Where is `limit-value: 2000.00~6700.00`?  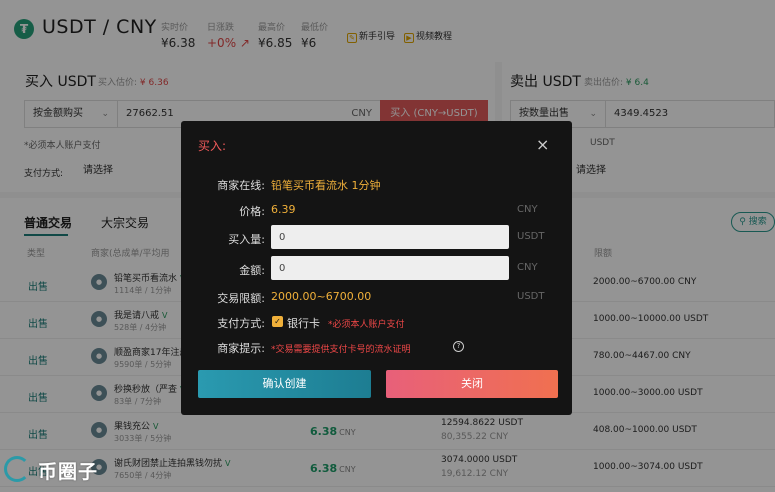 limit-value: 2000.00~6700.00 is located at coordinates (321, 296).